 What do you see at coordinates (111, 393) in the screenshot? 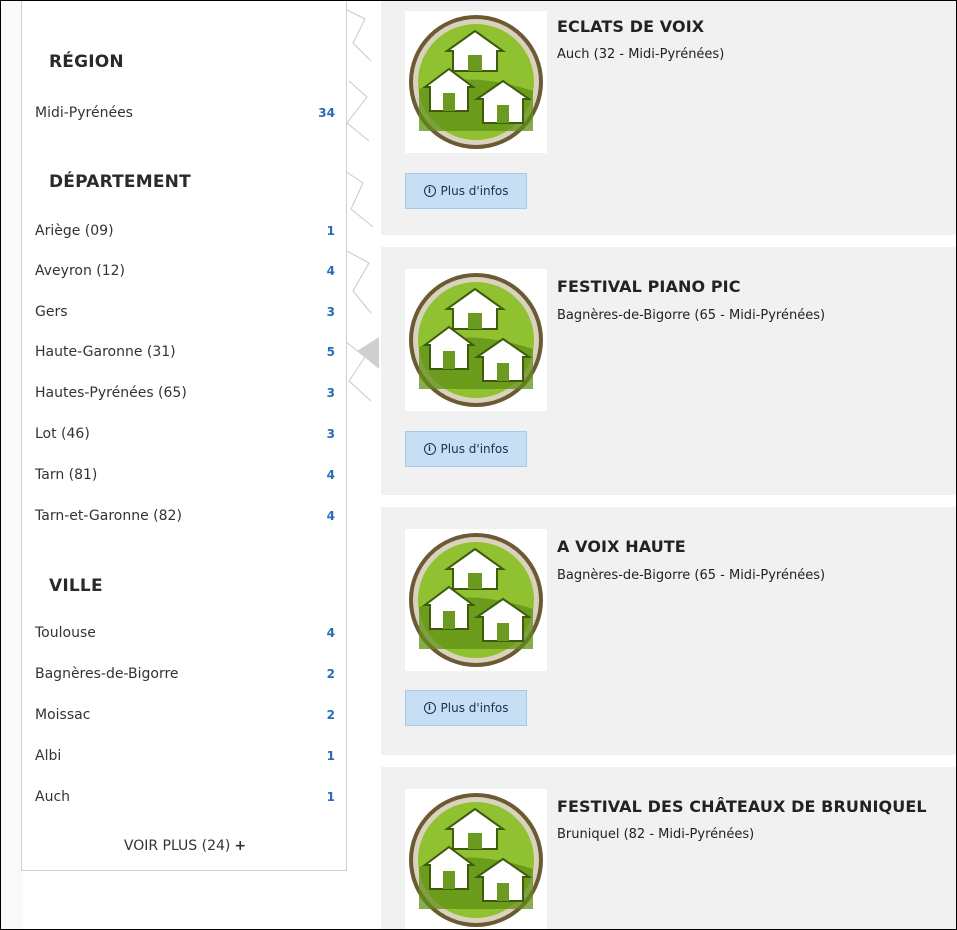
I see `filter-item-label: Hautes-Pyrénées (65)` at bounding box center [111, 393].